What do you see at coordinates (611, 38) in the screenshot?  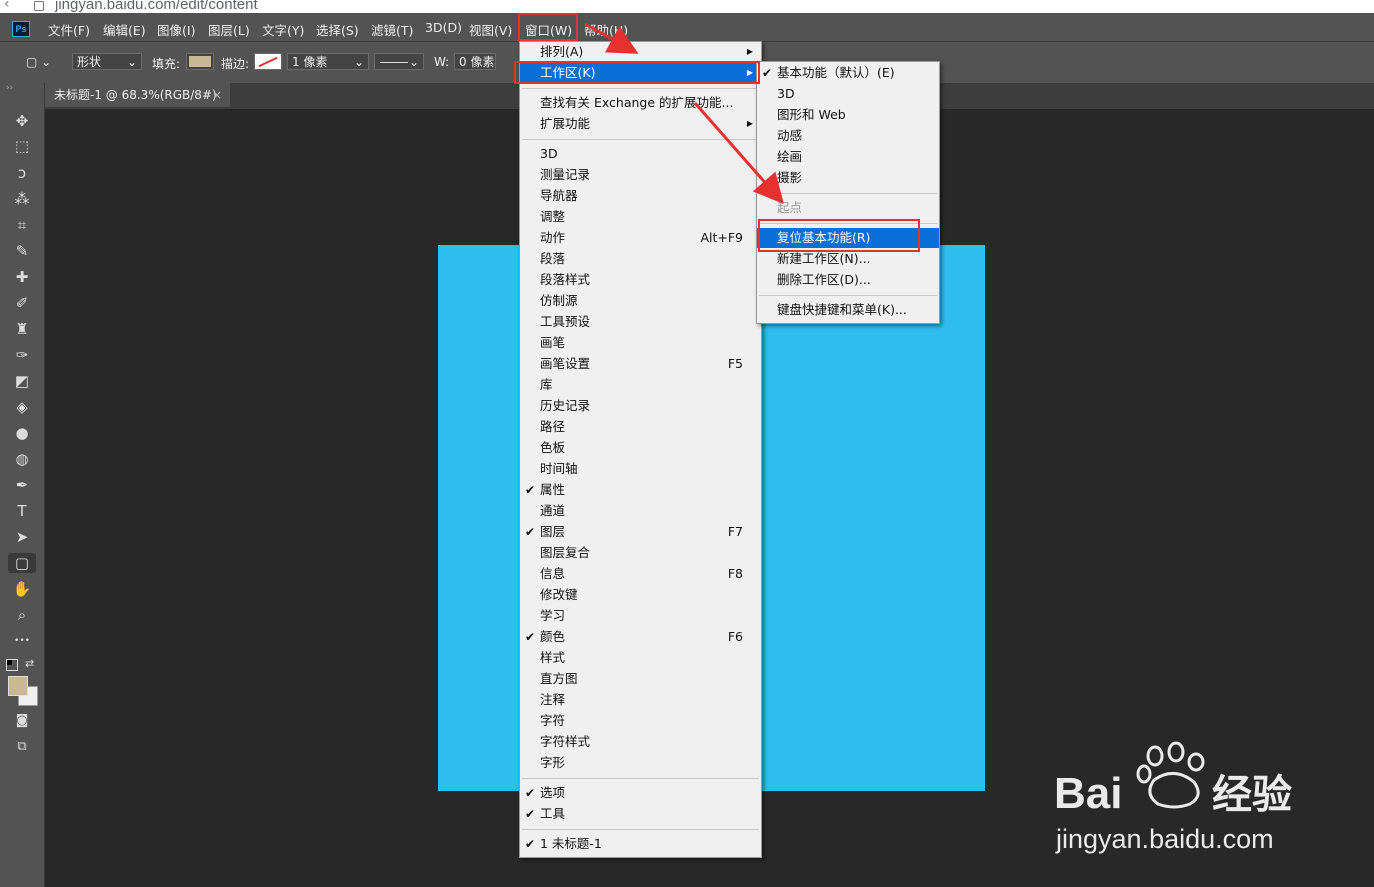 I see `arrow-to-workspace` at bounding box center [611, 38].